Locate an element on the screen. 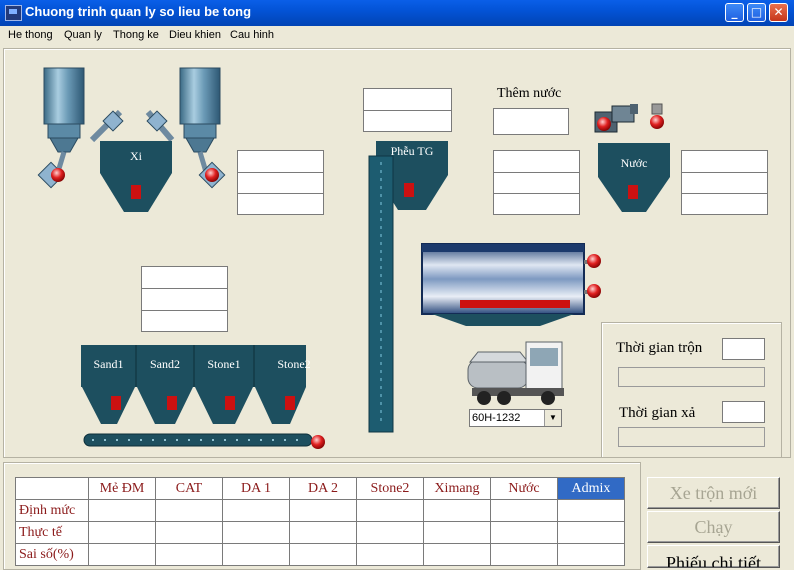 The image size is (794, 570). truck-select-value: 60H-1232 is located at coordinates (496, 418).